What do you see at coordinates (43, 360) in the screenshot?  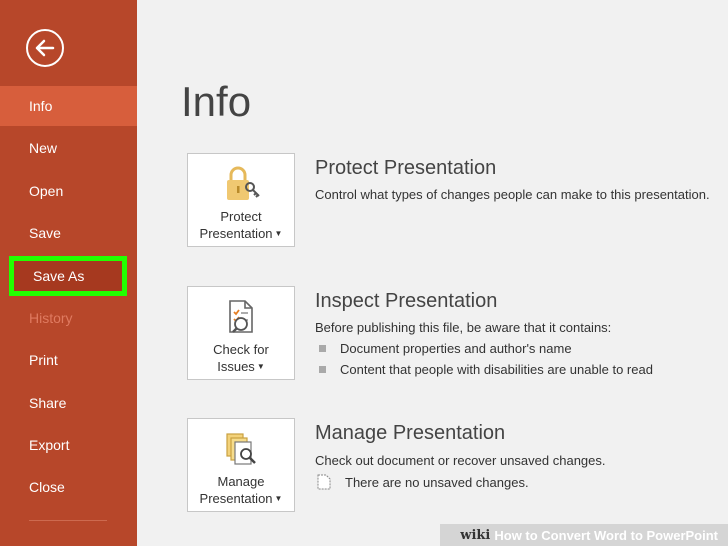 I see `sidebar-item-label: Print` at bounding box center [43, 360].